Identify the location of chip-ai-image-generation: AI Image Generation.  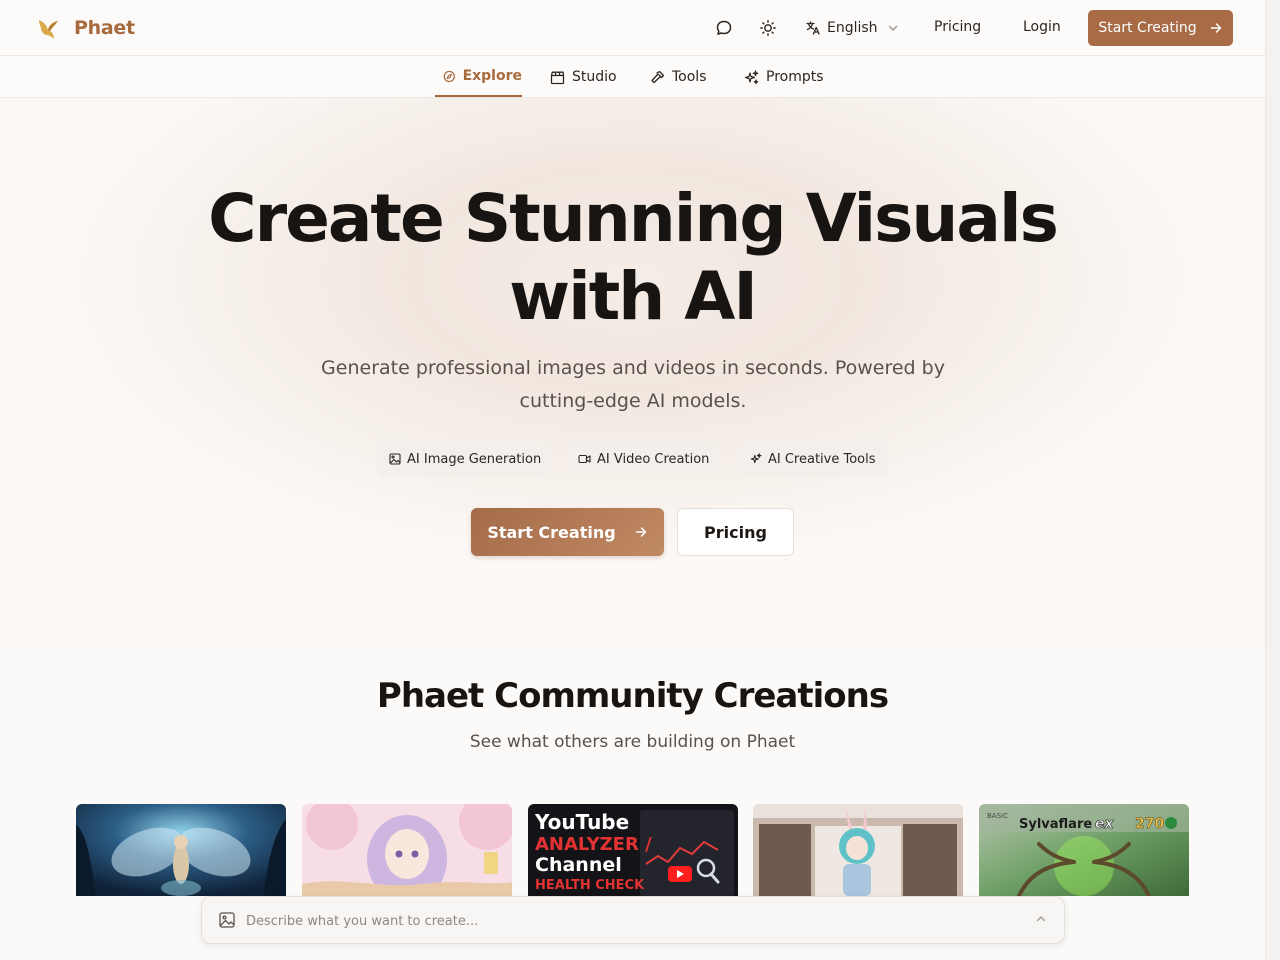
(465, 459).